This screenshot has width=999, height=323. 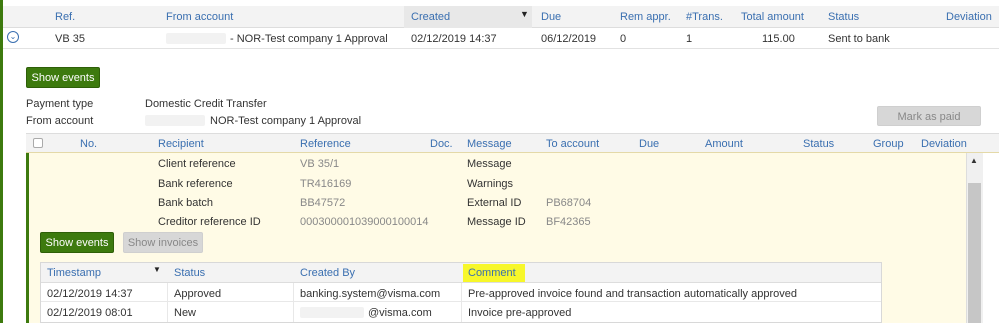 What do you see at coordinates (492, 273) in the screenshot?
I see `col-comment: Comment` at bounding box center [492, 273].